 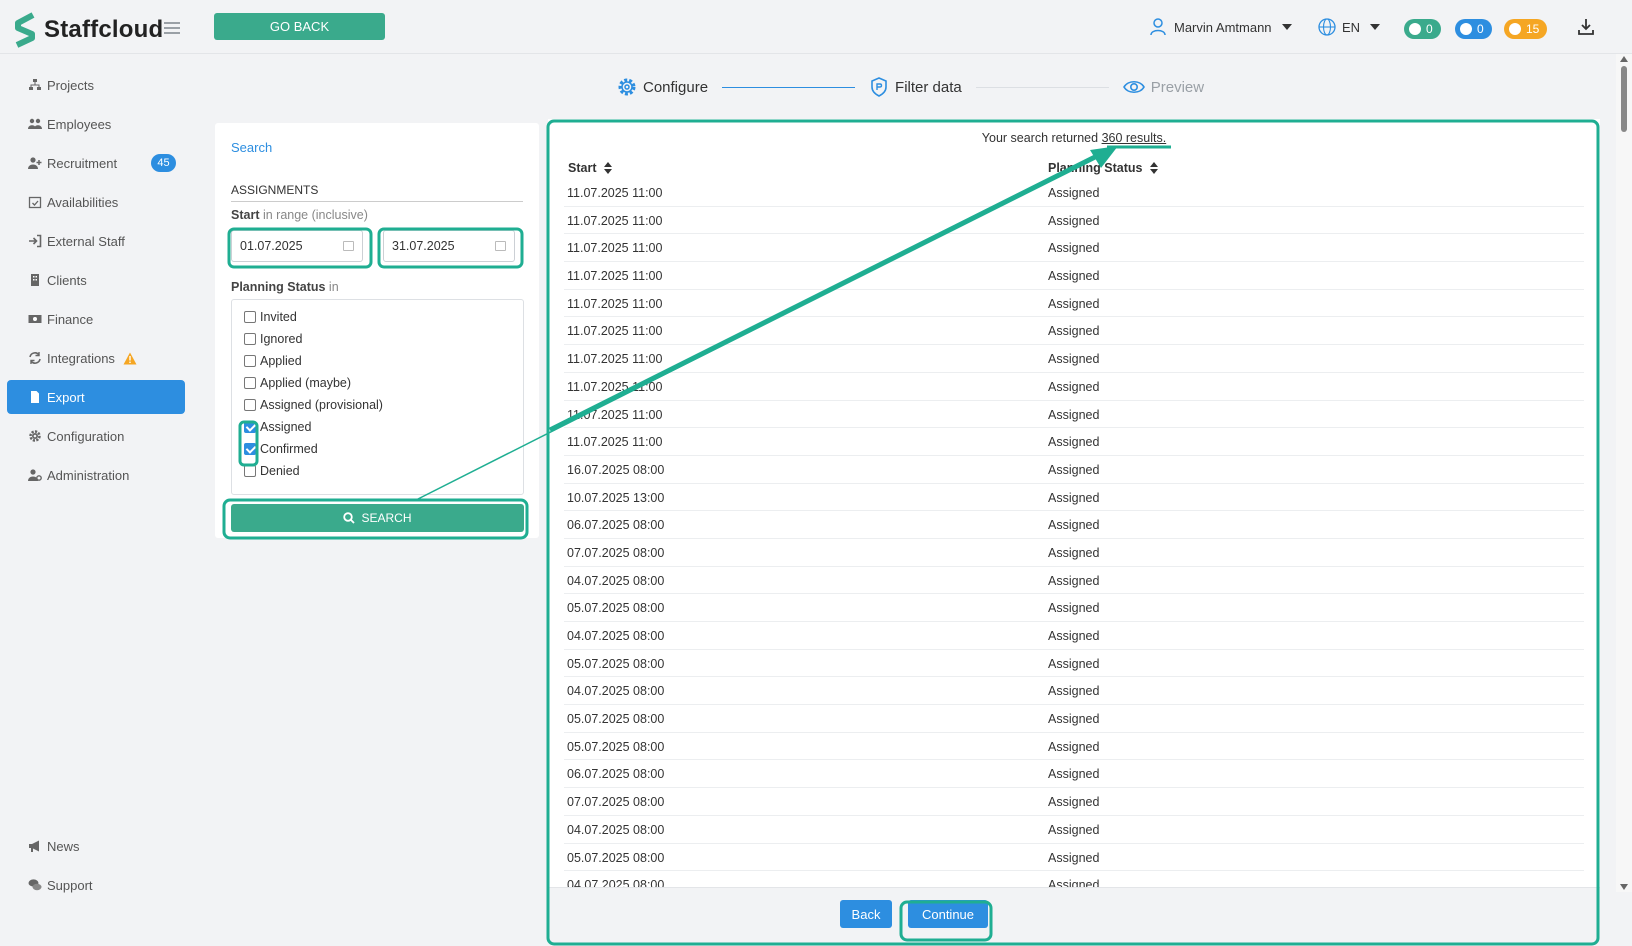 What do you see at coordinates (251, 147) in the screenshot?
I see `search-link: Search` at bounding box center [251, 147].